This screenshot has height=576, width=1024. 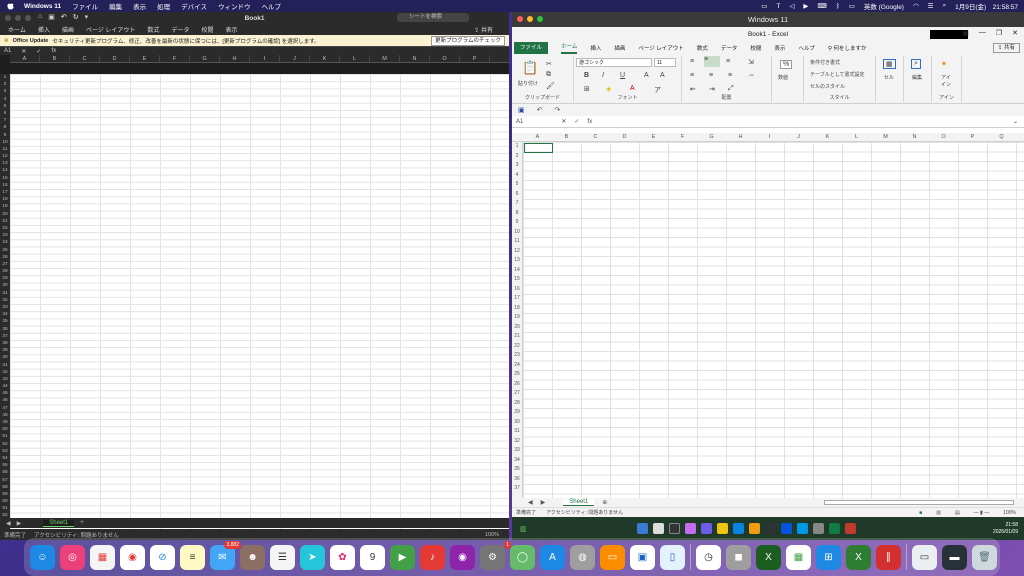 I want to click on row-header: 28, so click(x=5, y=271).